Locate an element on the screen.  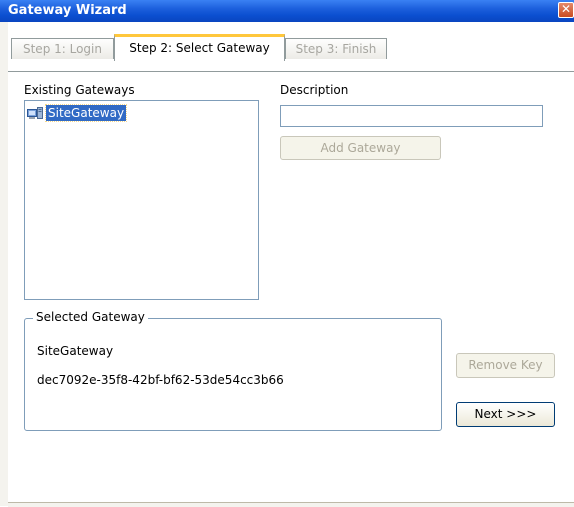
window-bottom-edge is located at coordinates (291, 504).